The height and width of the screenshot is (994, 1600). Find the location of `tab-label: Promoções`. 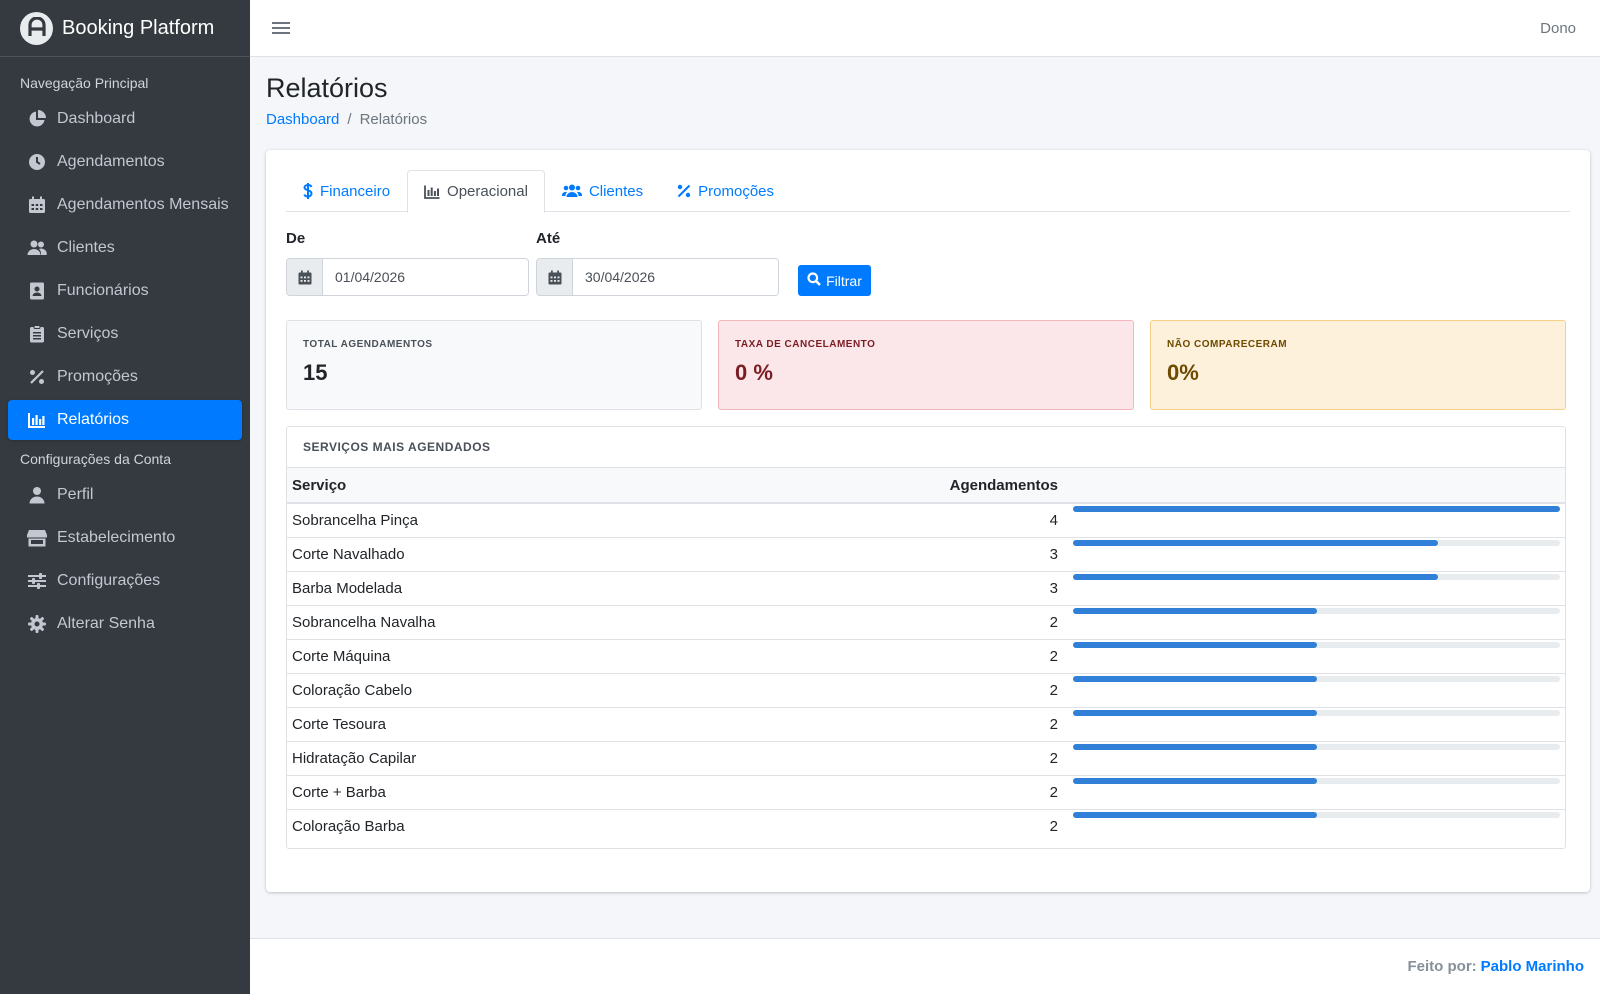

tab-label: Promoções is located at coordinates (736, 191).